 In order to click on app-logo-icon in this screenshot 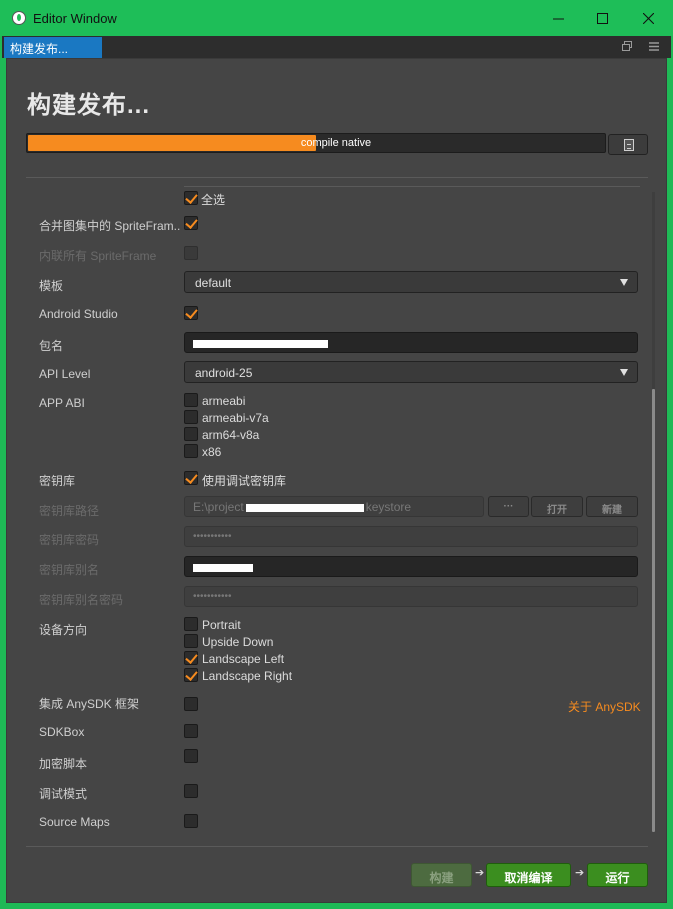, I will do `click(19, 18)`.